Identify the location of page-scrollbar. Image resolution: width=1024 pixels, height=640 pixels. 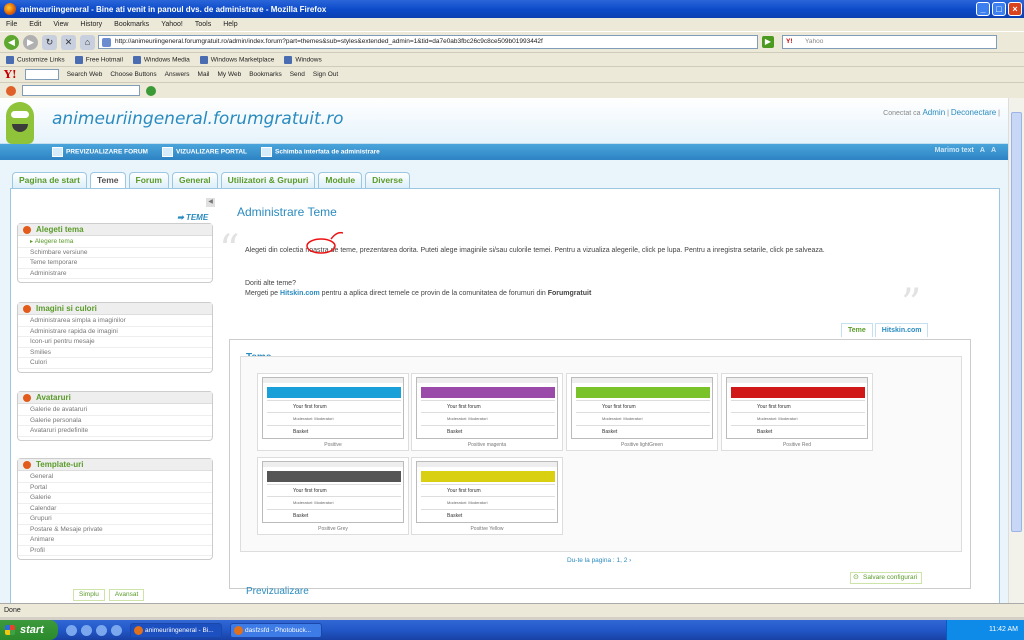
(1016, 350).